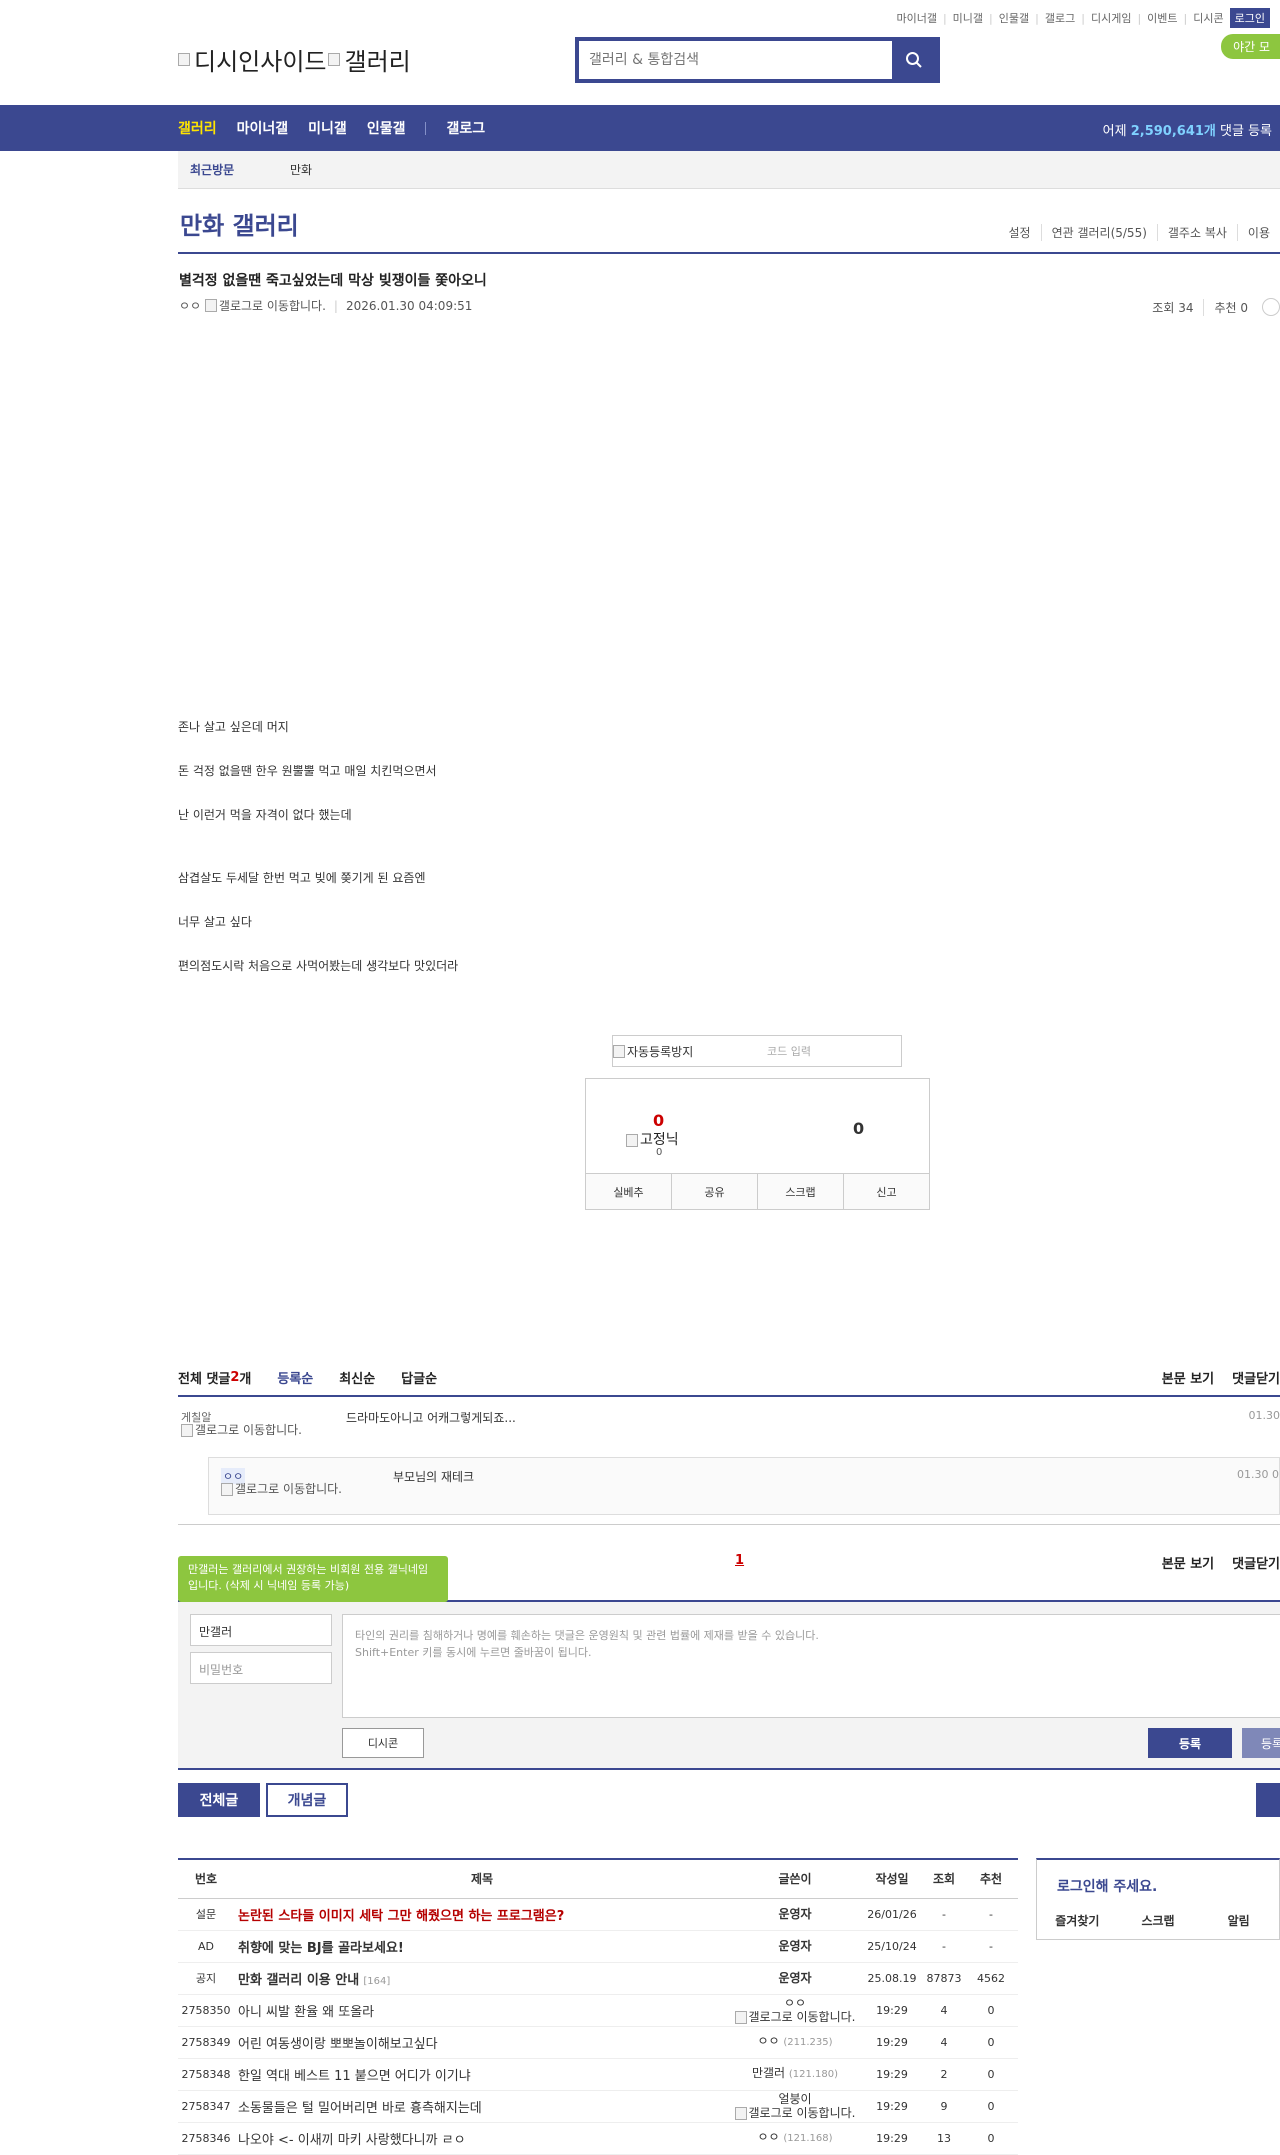 Image resolution: width=1280 pixels, height=2155 pixels. Describe the element at coordinates (1271, 307) in the screenshot. I see `more-icon` at that location.